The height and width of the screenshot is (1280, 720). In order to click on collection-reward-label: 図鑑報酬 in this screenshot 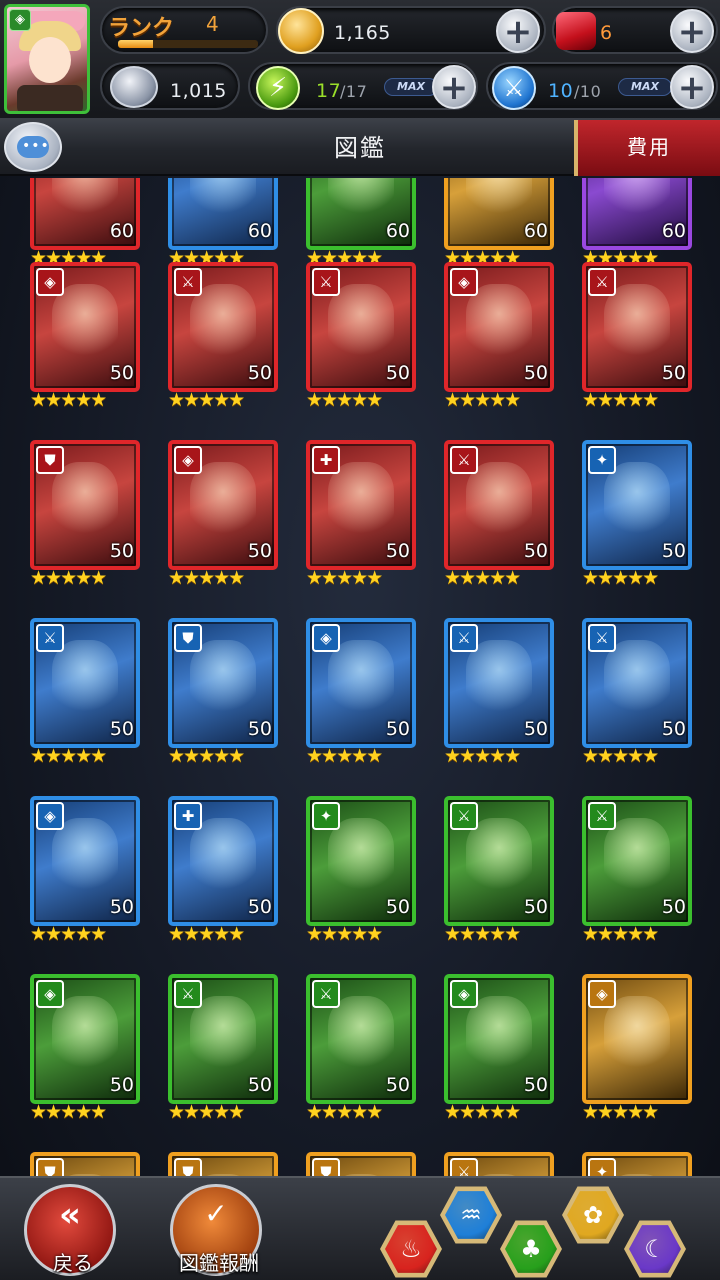, I will do `click(219, 1263)`.